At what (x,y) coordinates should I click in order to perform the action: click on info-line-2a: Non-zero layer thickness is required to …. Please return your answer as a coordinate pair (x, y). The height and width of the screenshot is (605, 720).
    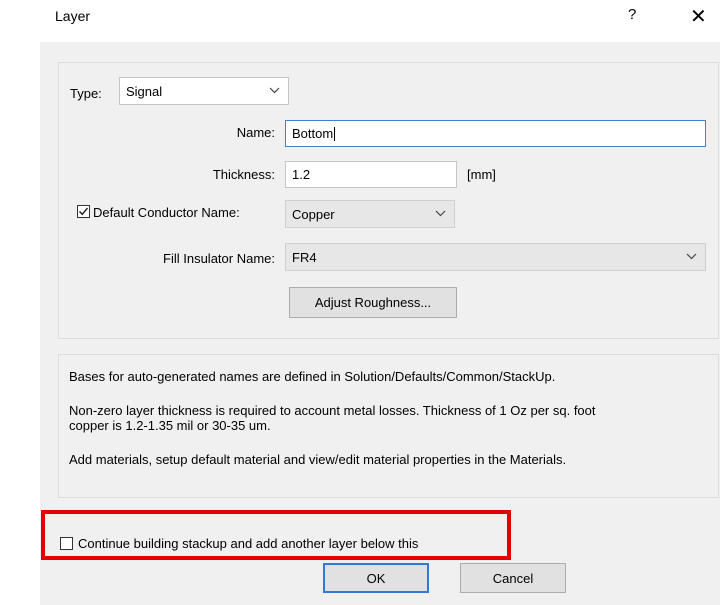
    Looking at the image, I should click on (332, 410).